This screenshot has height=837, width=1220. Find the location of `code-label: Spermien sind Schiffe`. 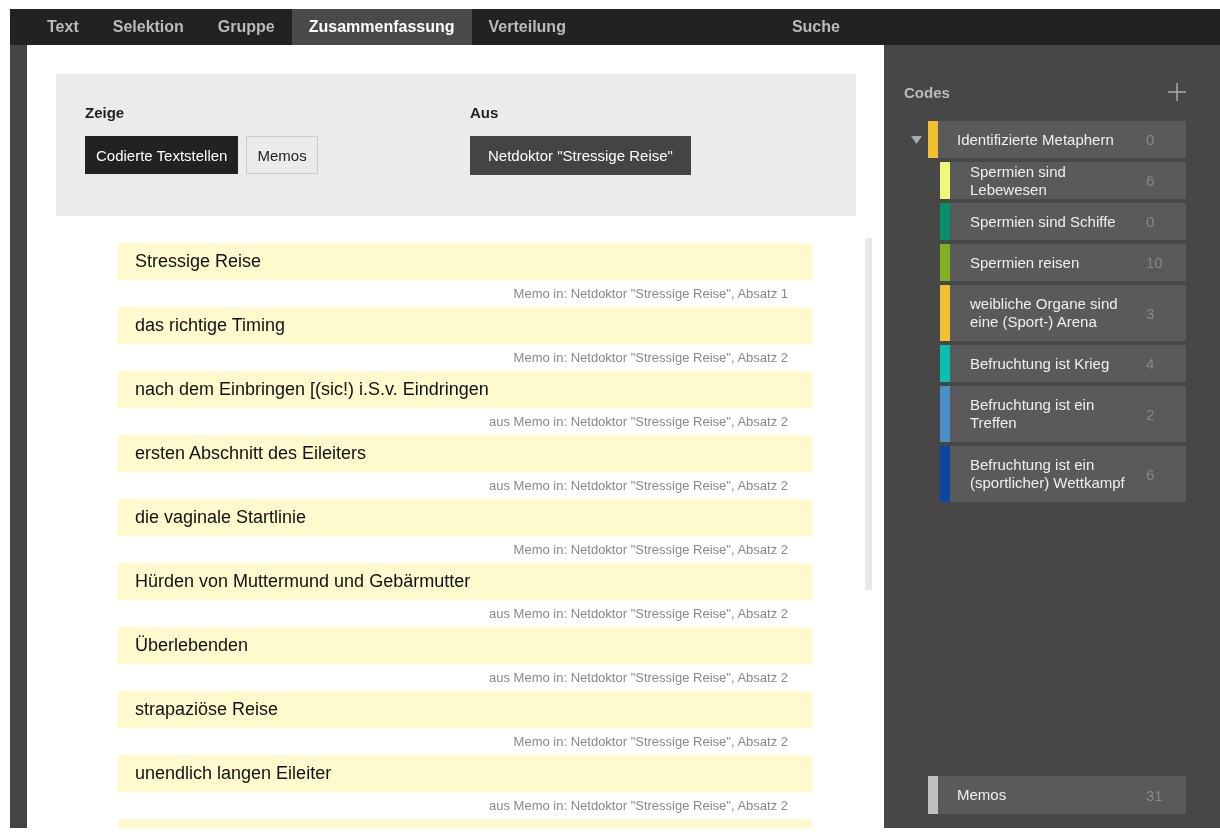

code-label: Spermien sind Schiffe is located at coordinates (1043, 221).